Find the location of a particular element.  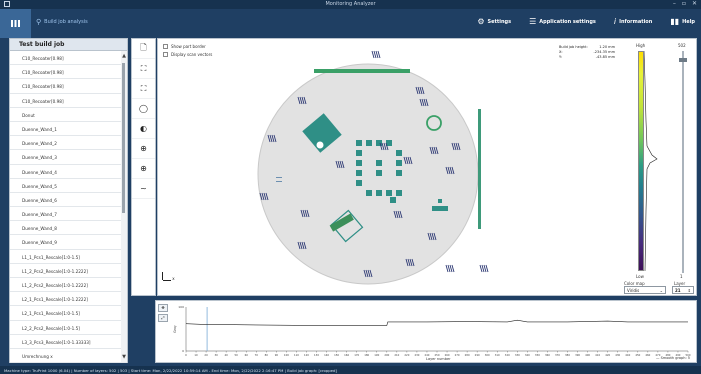

part-list-item: Duenne_Wand_9 is located at coordinates (68, 242).